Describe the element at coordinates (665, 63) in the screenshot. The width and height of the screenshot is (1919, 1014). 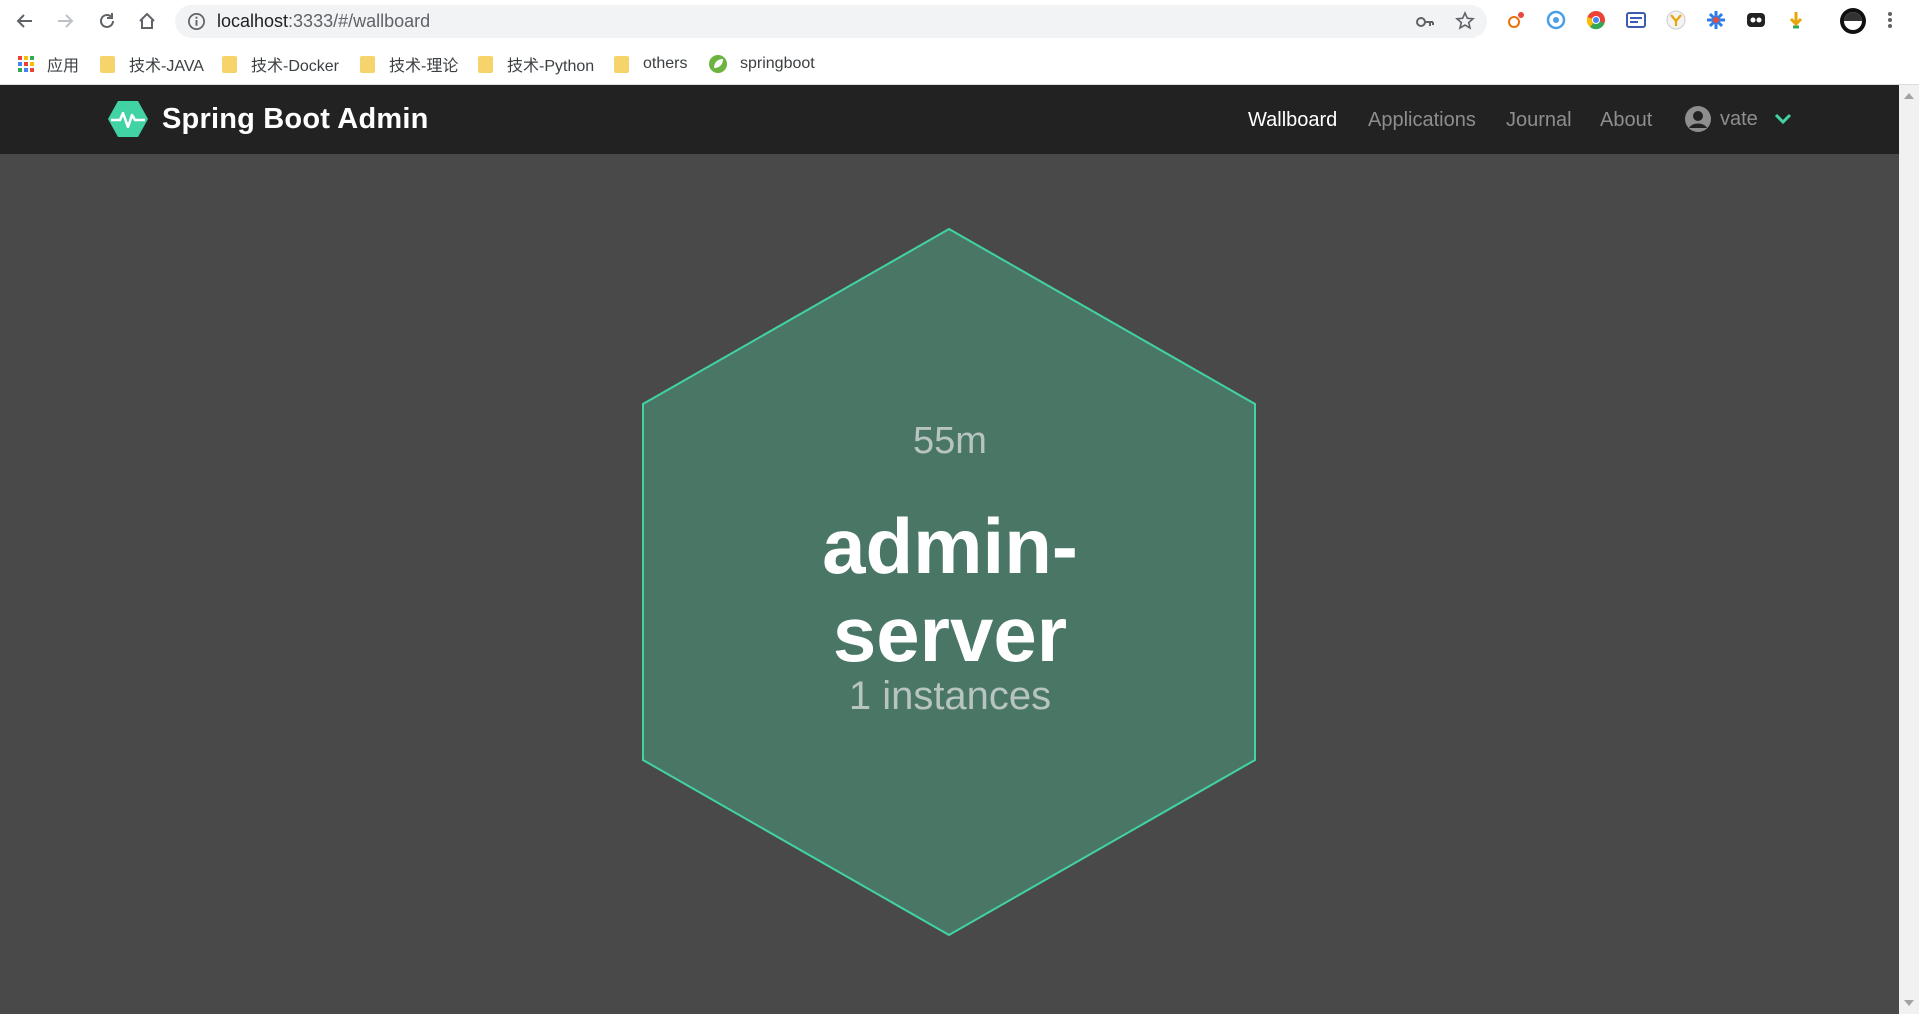
I see `bookmark-label: others` at that location.